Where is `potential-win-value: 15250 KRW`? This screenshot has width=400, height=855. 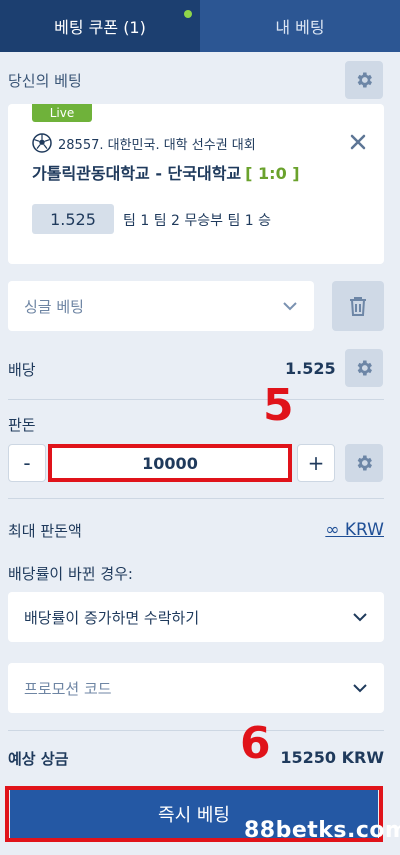 potential-win-value: 15250 KRW is located at coordinates (332, 757).